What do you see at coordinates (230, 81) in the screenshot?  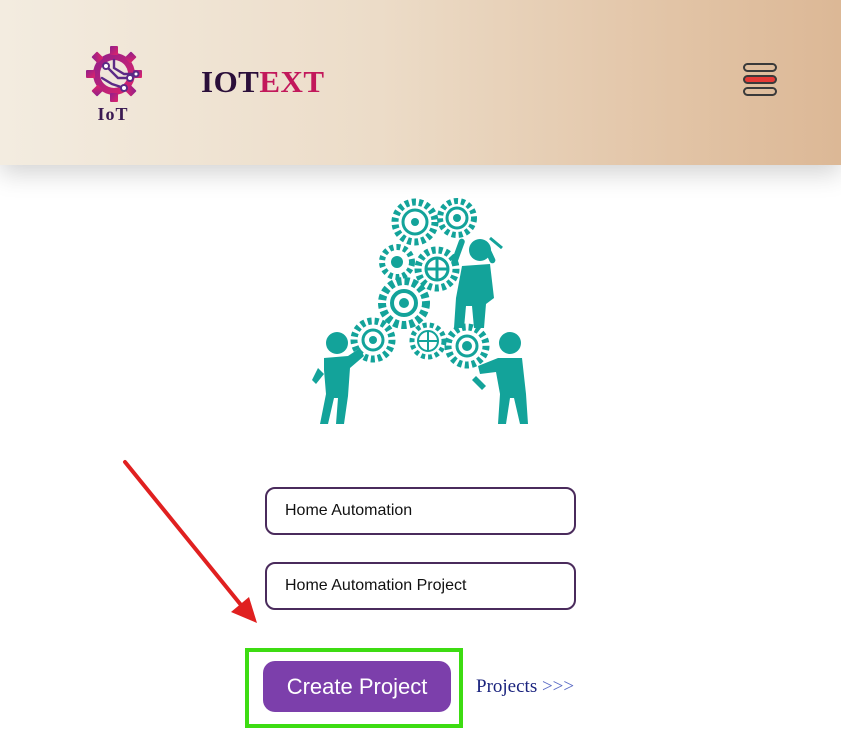 I see `brand-part-1: IOT` at bounding box center [230, 81].